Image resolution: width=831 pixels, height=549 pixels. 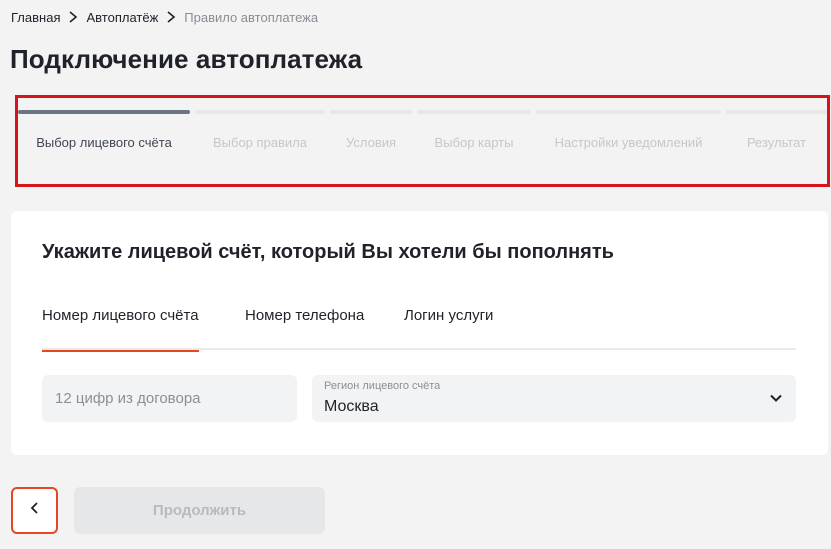 I want to click on chevron-left-icon, so click(x=35, y=510).